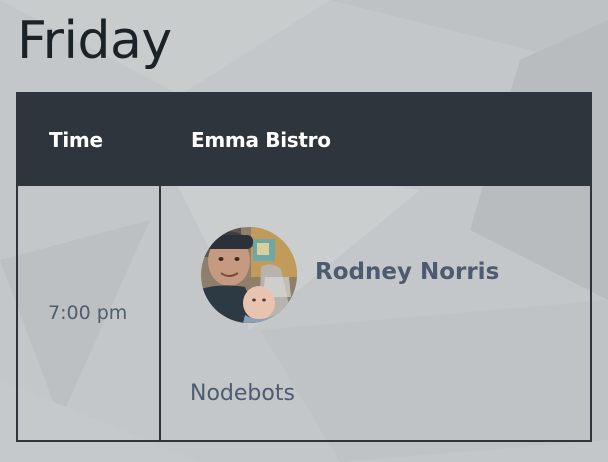 The image size is (608, 462). Describe the element at coordinates (76, 140) in the screenshot. I see `time-column-header: Time` at that location.